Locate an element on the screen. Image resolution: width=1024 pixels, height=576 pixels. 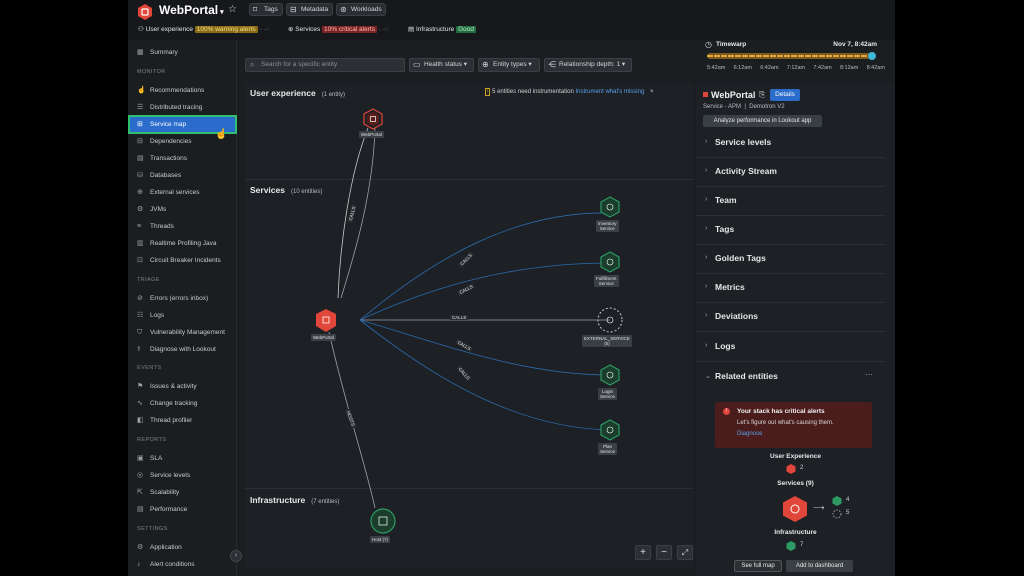
node-label-plan: Plan Service is located at coordinates (608, 449).